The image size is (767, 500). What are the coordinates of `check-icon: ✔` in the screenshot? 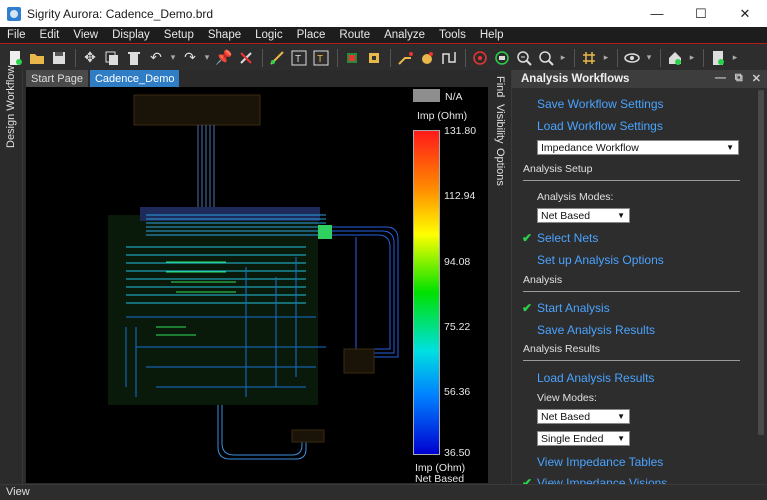 It's located at (527, 238).